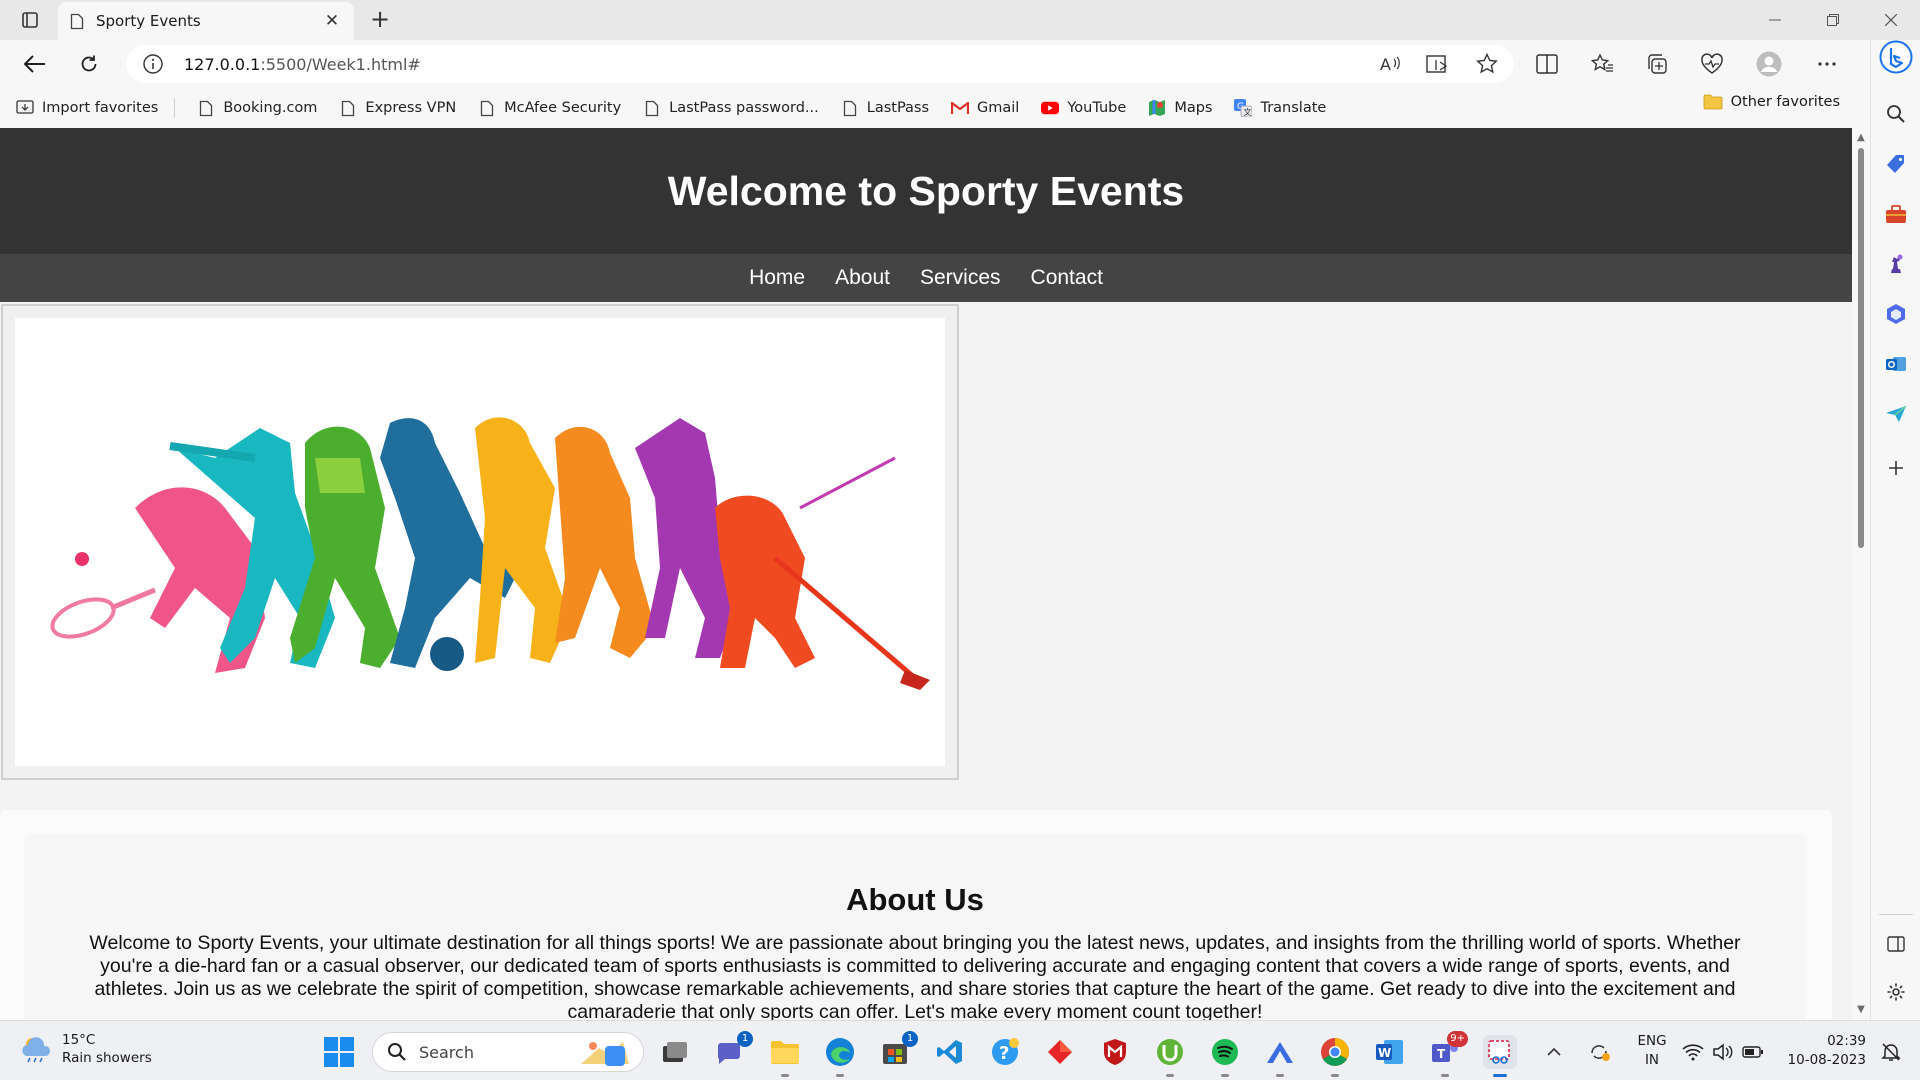  What do you see at coordinates (380, 20) in the screenshot?
I see `new-tab-button: +` at bounding box center [380, 20].